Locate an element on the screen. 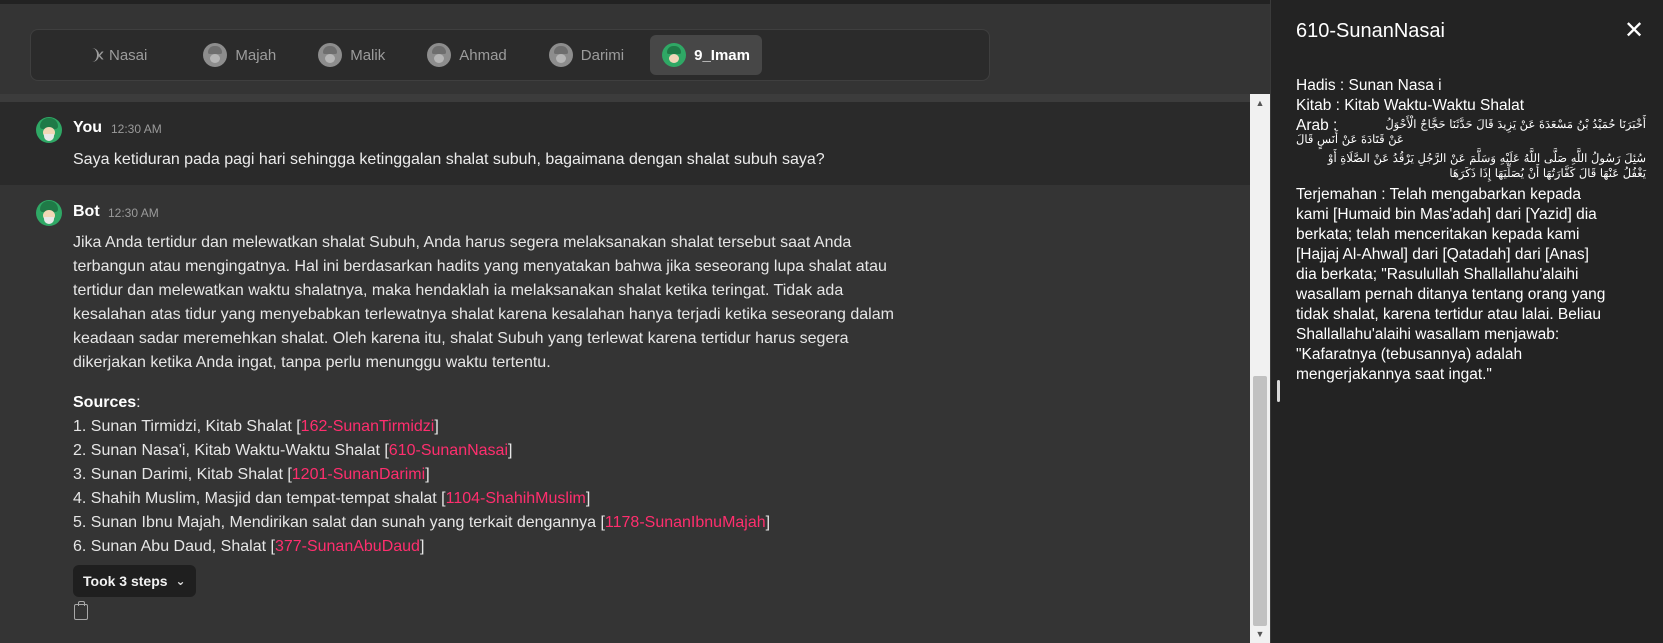 This screenshot has width=1663, height=643. tab-label: 9_Imam is located at coordinates (722, 55).